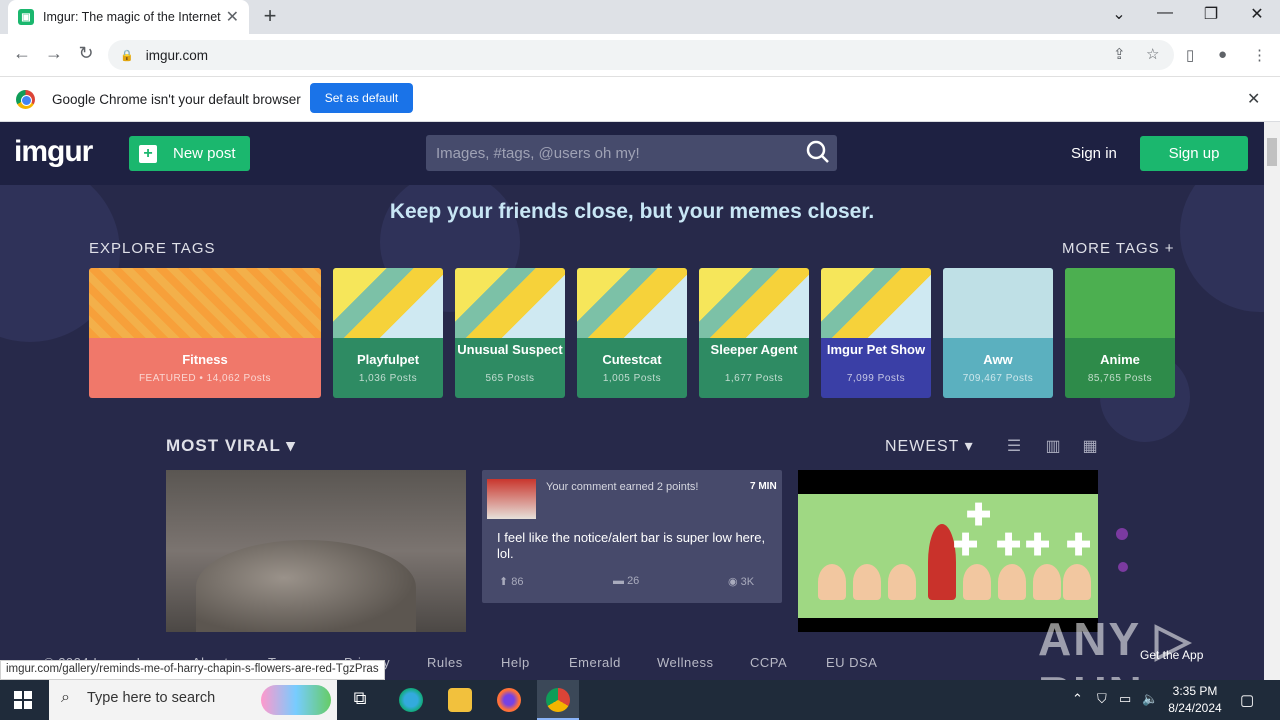 This screenshot has height=720, width=1280. I want to click on grid-view-icon: ▦, so click(1090, 445).